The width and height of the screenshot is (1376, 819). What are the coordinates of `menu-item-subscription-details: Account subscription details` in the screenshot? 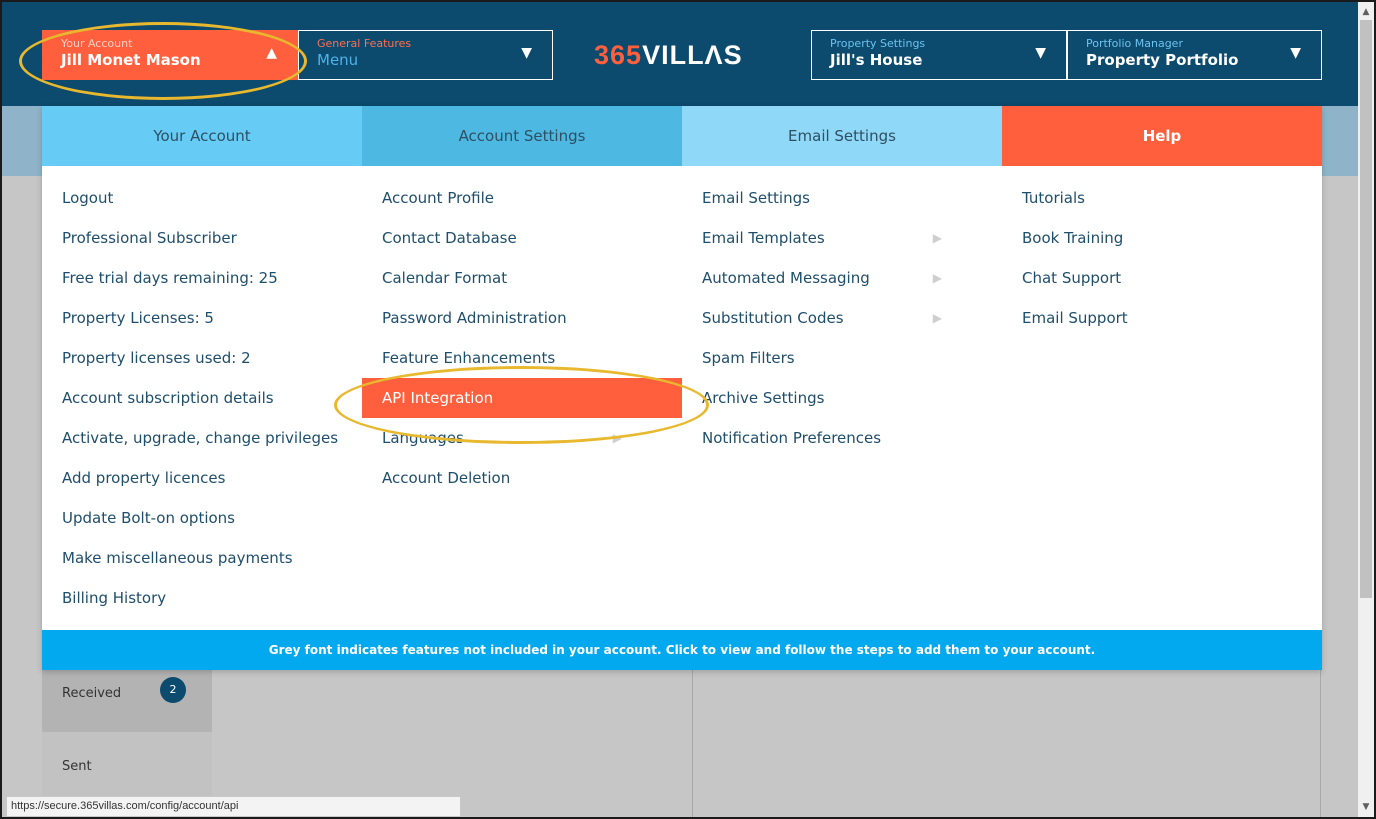 It's located at (202, 398).